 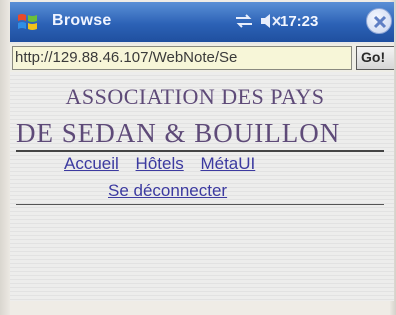 What do you see at coordinates (160, 163) in the screenshot?
I see `nav-link-hotels: Hôtels` at bounding box center [160, 163].